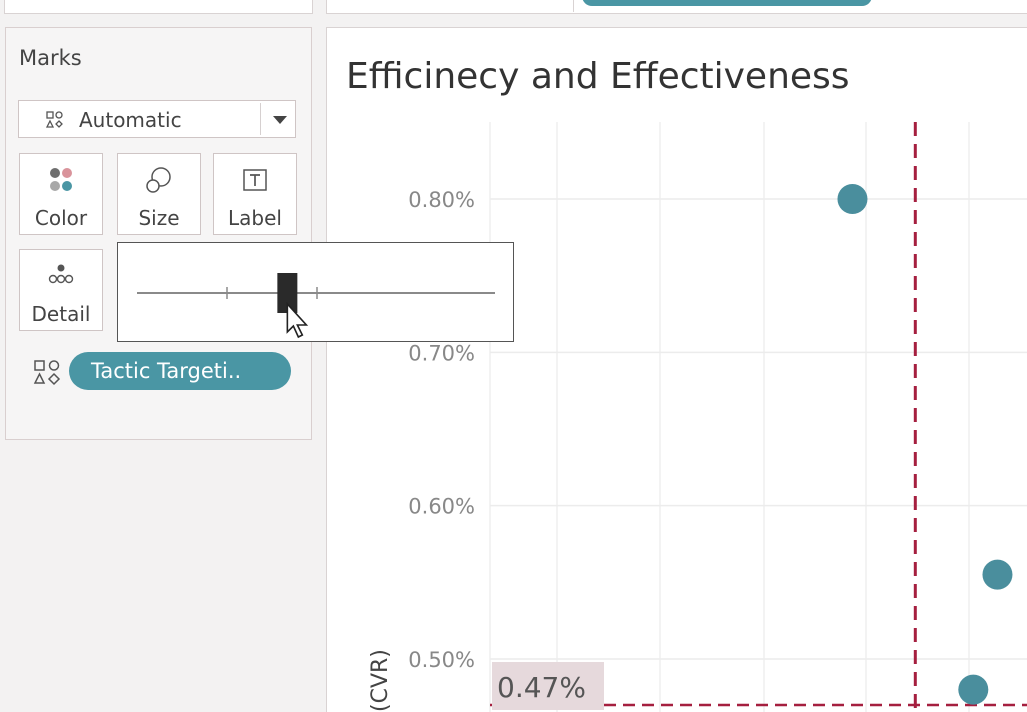 This screenshot has height=712, width=1027. I want to click on y-axis-label: (CVR), so click(380, 680).